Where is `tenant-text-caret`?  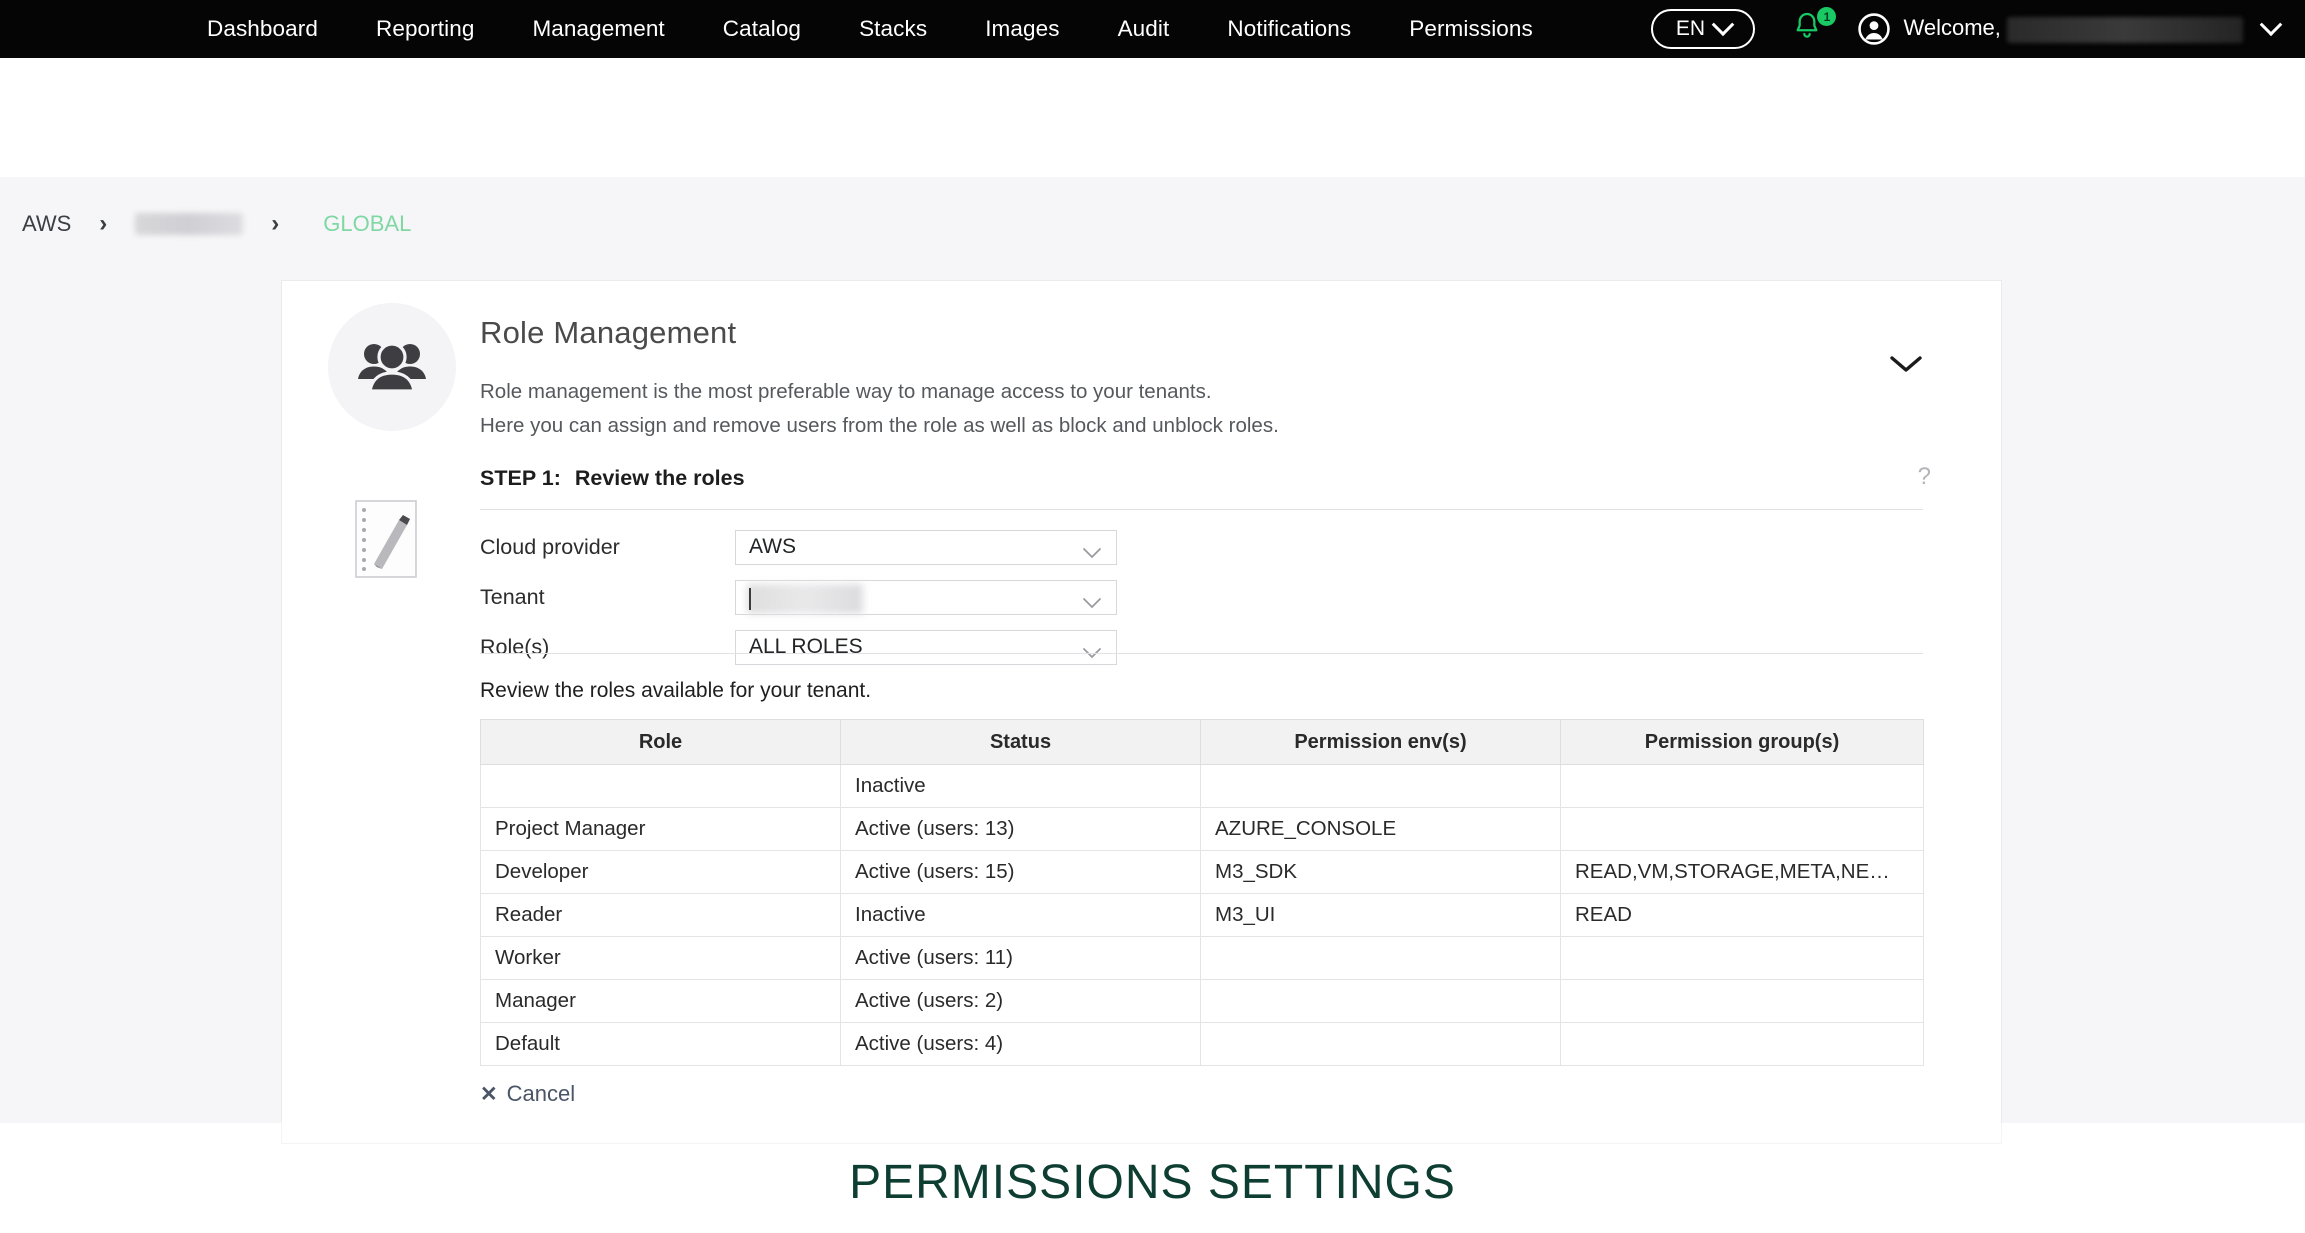 tenant-text-caret is located at coordinates (750, 598).